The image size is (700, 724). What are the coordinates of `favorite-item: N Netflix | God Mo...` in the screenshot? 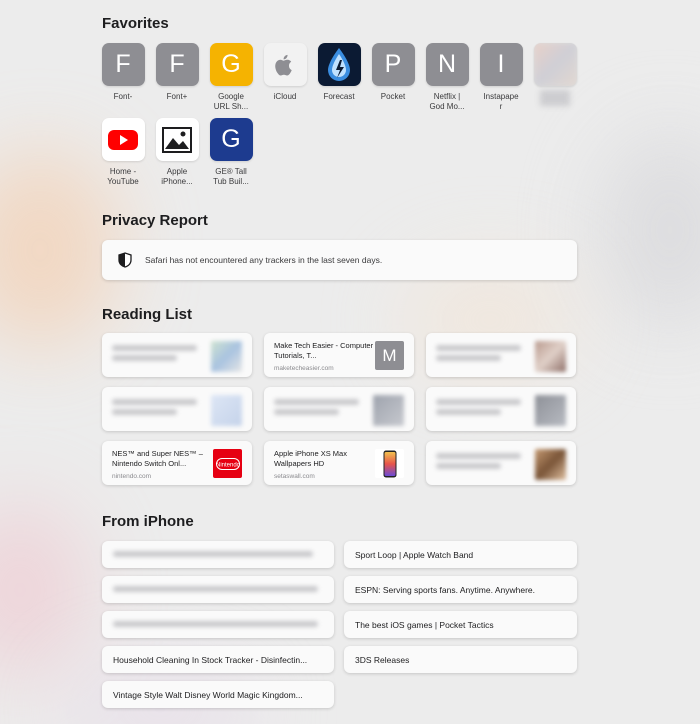 It's located at (447, 77).